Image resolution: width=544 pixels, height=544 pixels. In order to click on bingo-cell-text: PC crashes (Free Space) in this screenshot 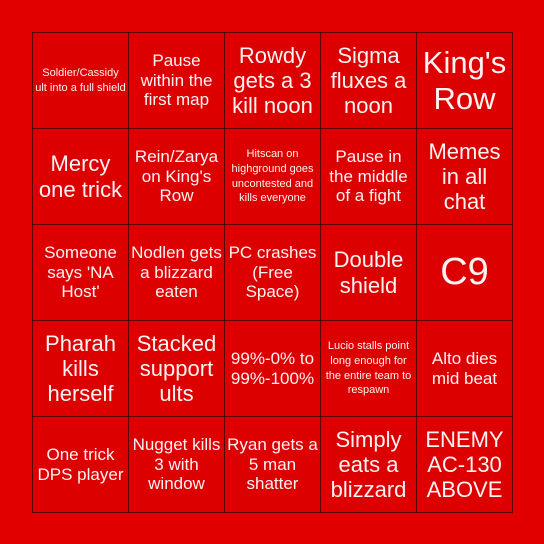, I will do `click(272, 272)`.